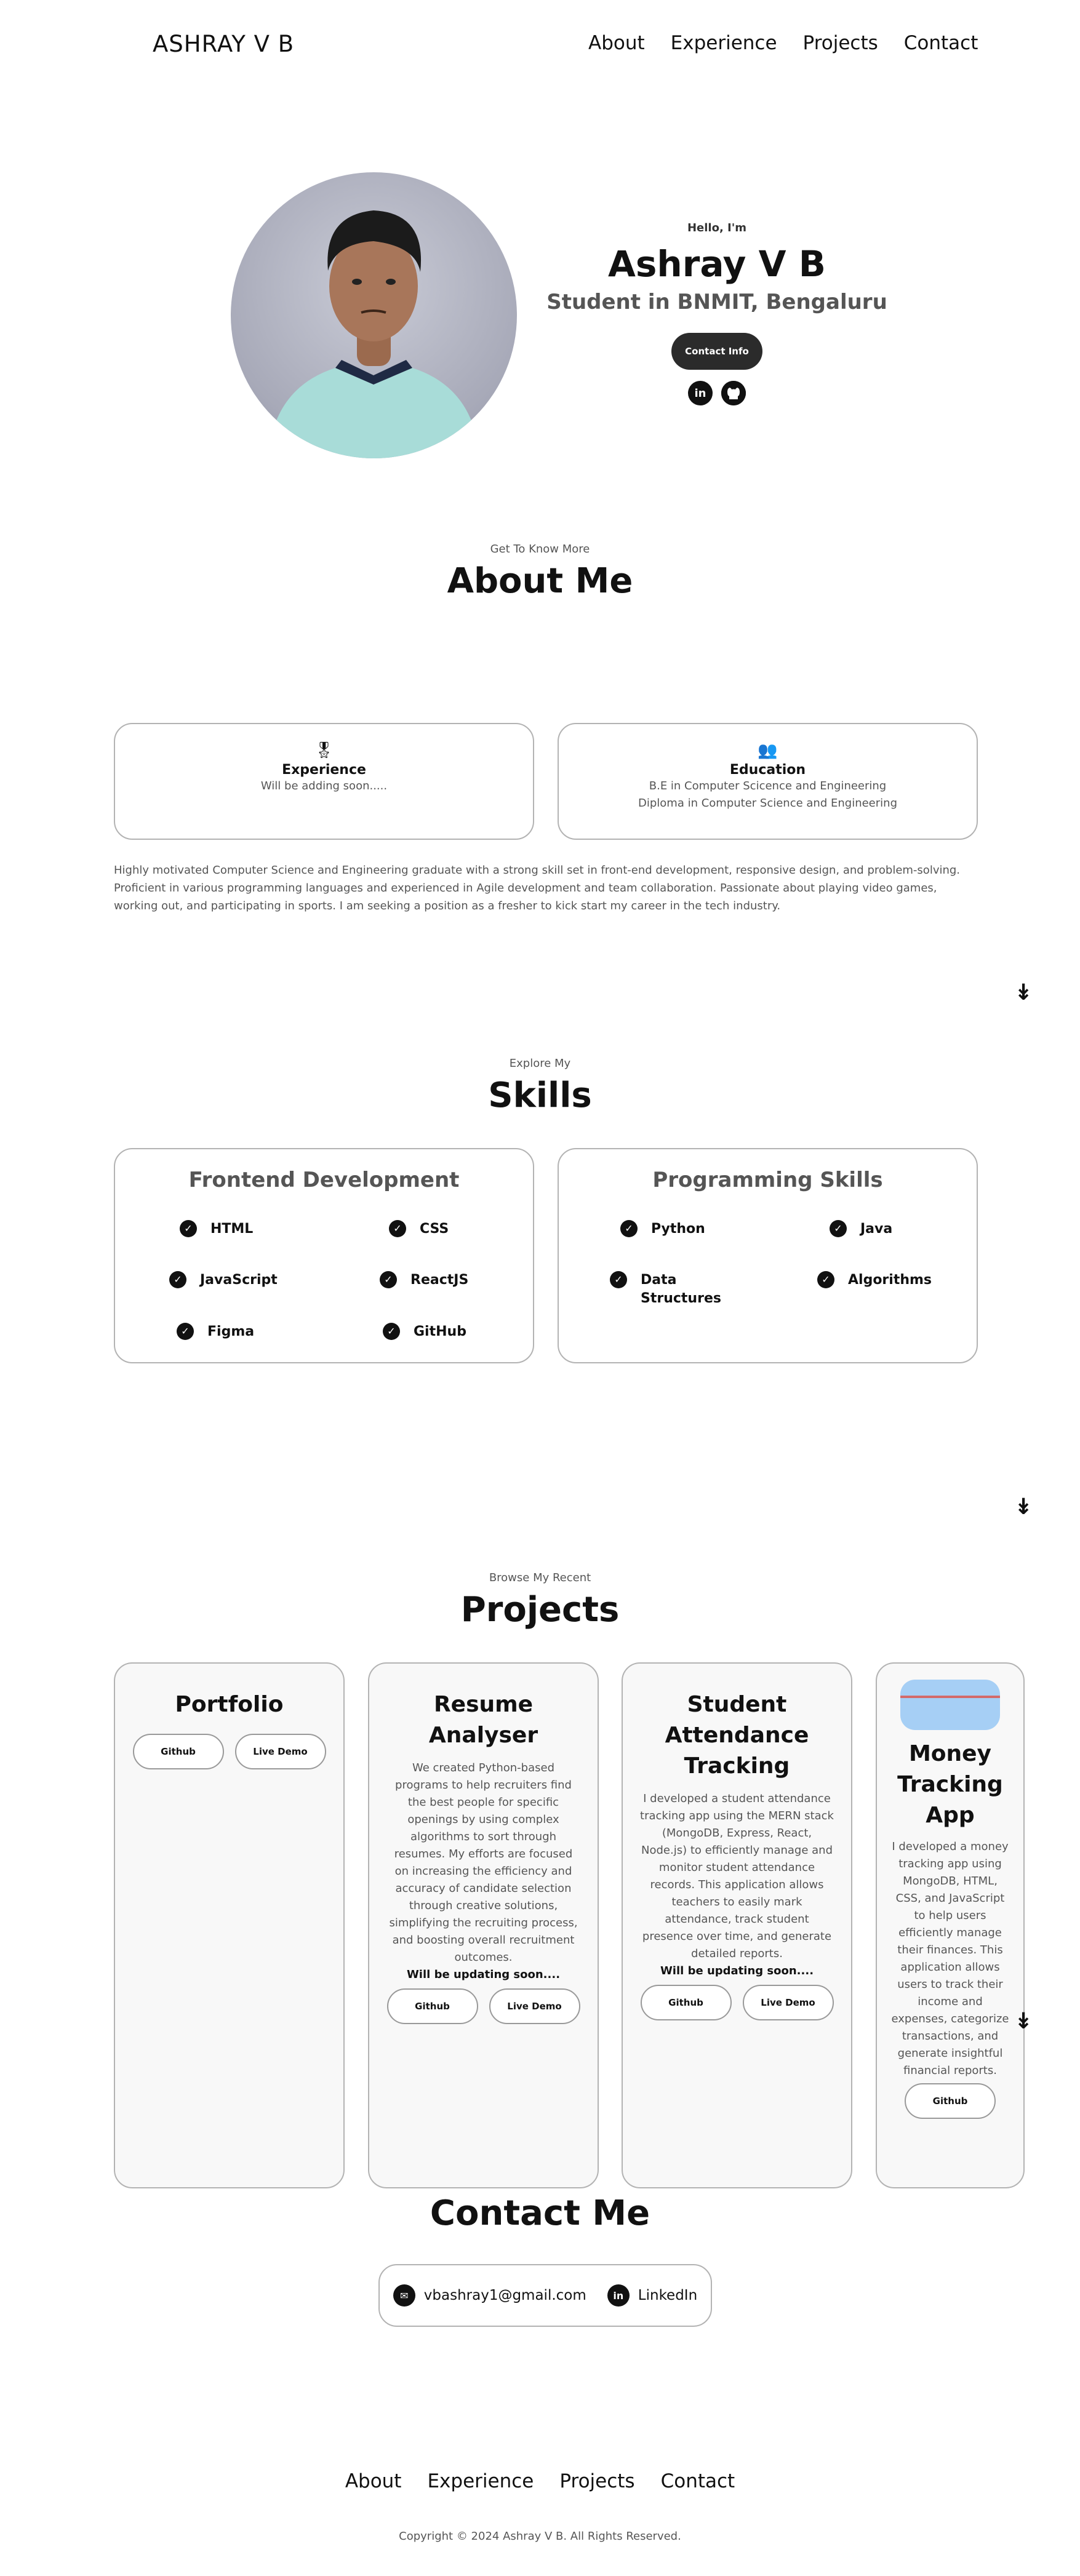  What do you see at coordinates (323, 751) in the screenshot?
I see `award-icon: 🎖` at bounding box center [323, 751].